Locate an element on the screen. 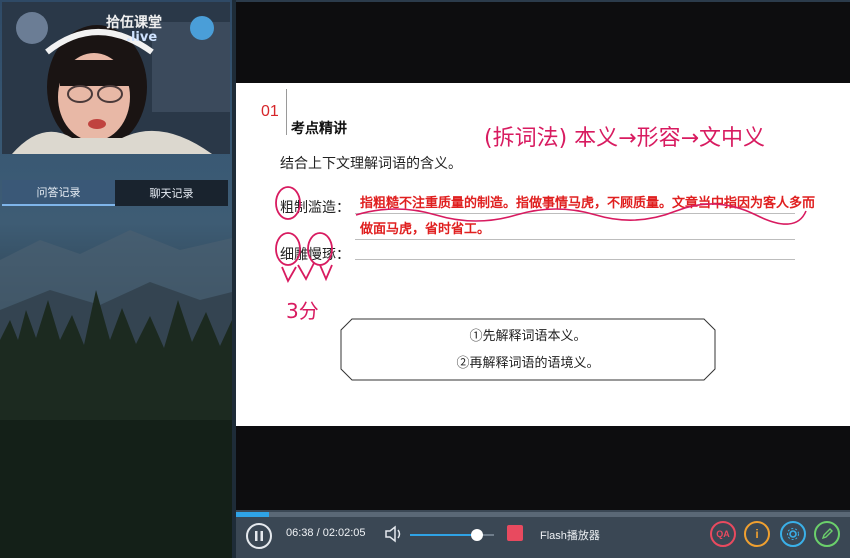 This screenshot has width=850, height=558. pause-icon is located at coordinates (259, 536).